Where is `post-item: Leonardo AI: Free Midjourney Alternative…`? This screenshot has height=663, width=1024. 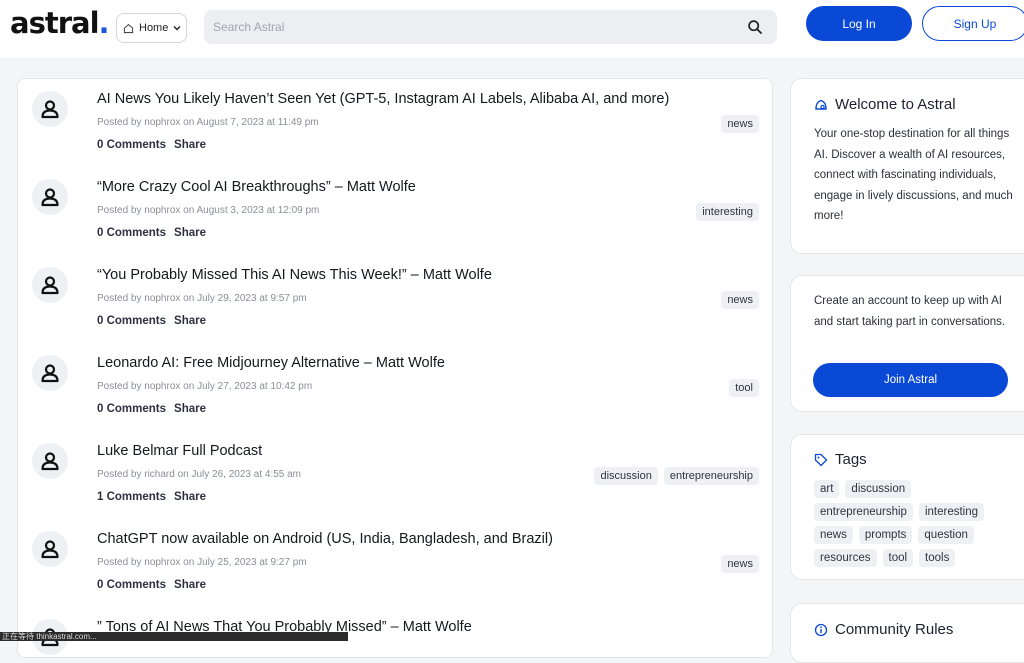
post-item: Leonardo AI: Free Midjourney Alternative… is located at coordinates (395, 387).